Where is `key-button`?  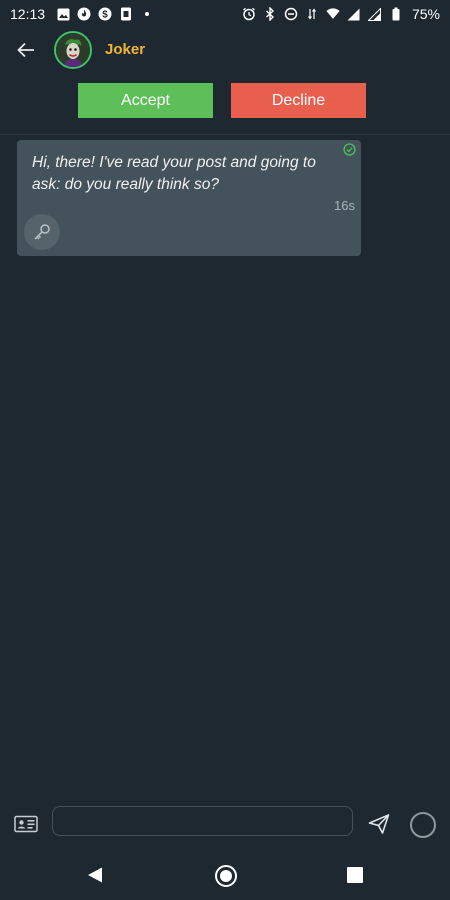
key-button is located at coordinates (42, 232).